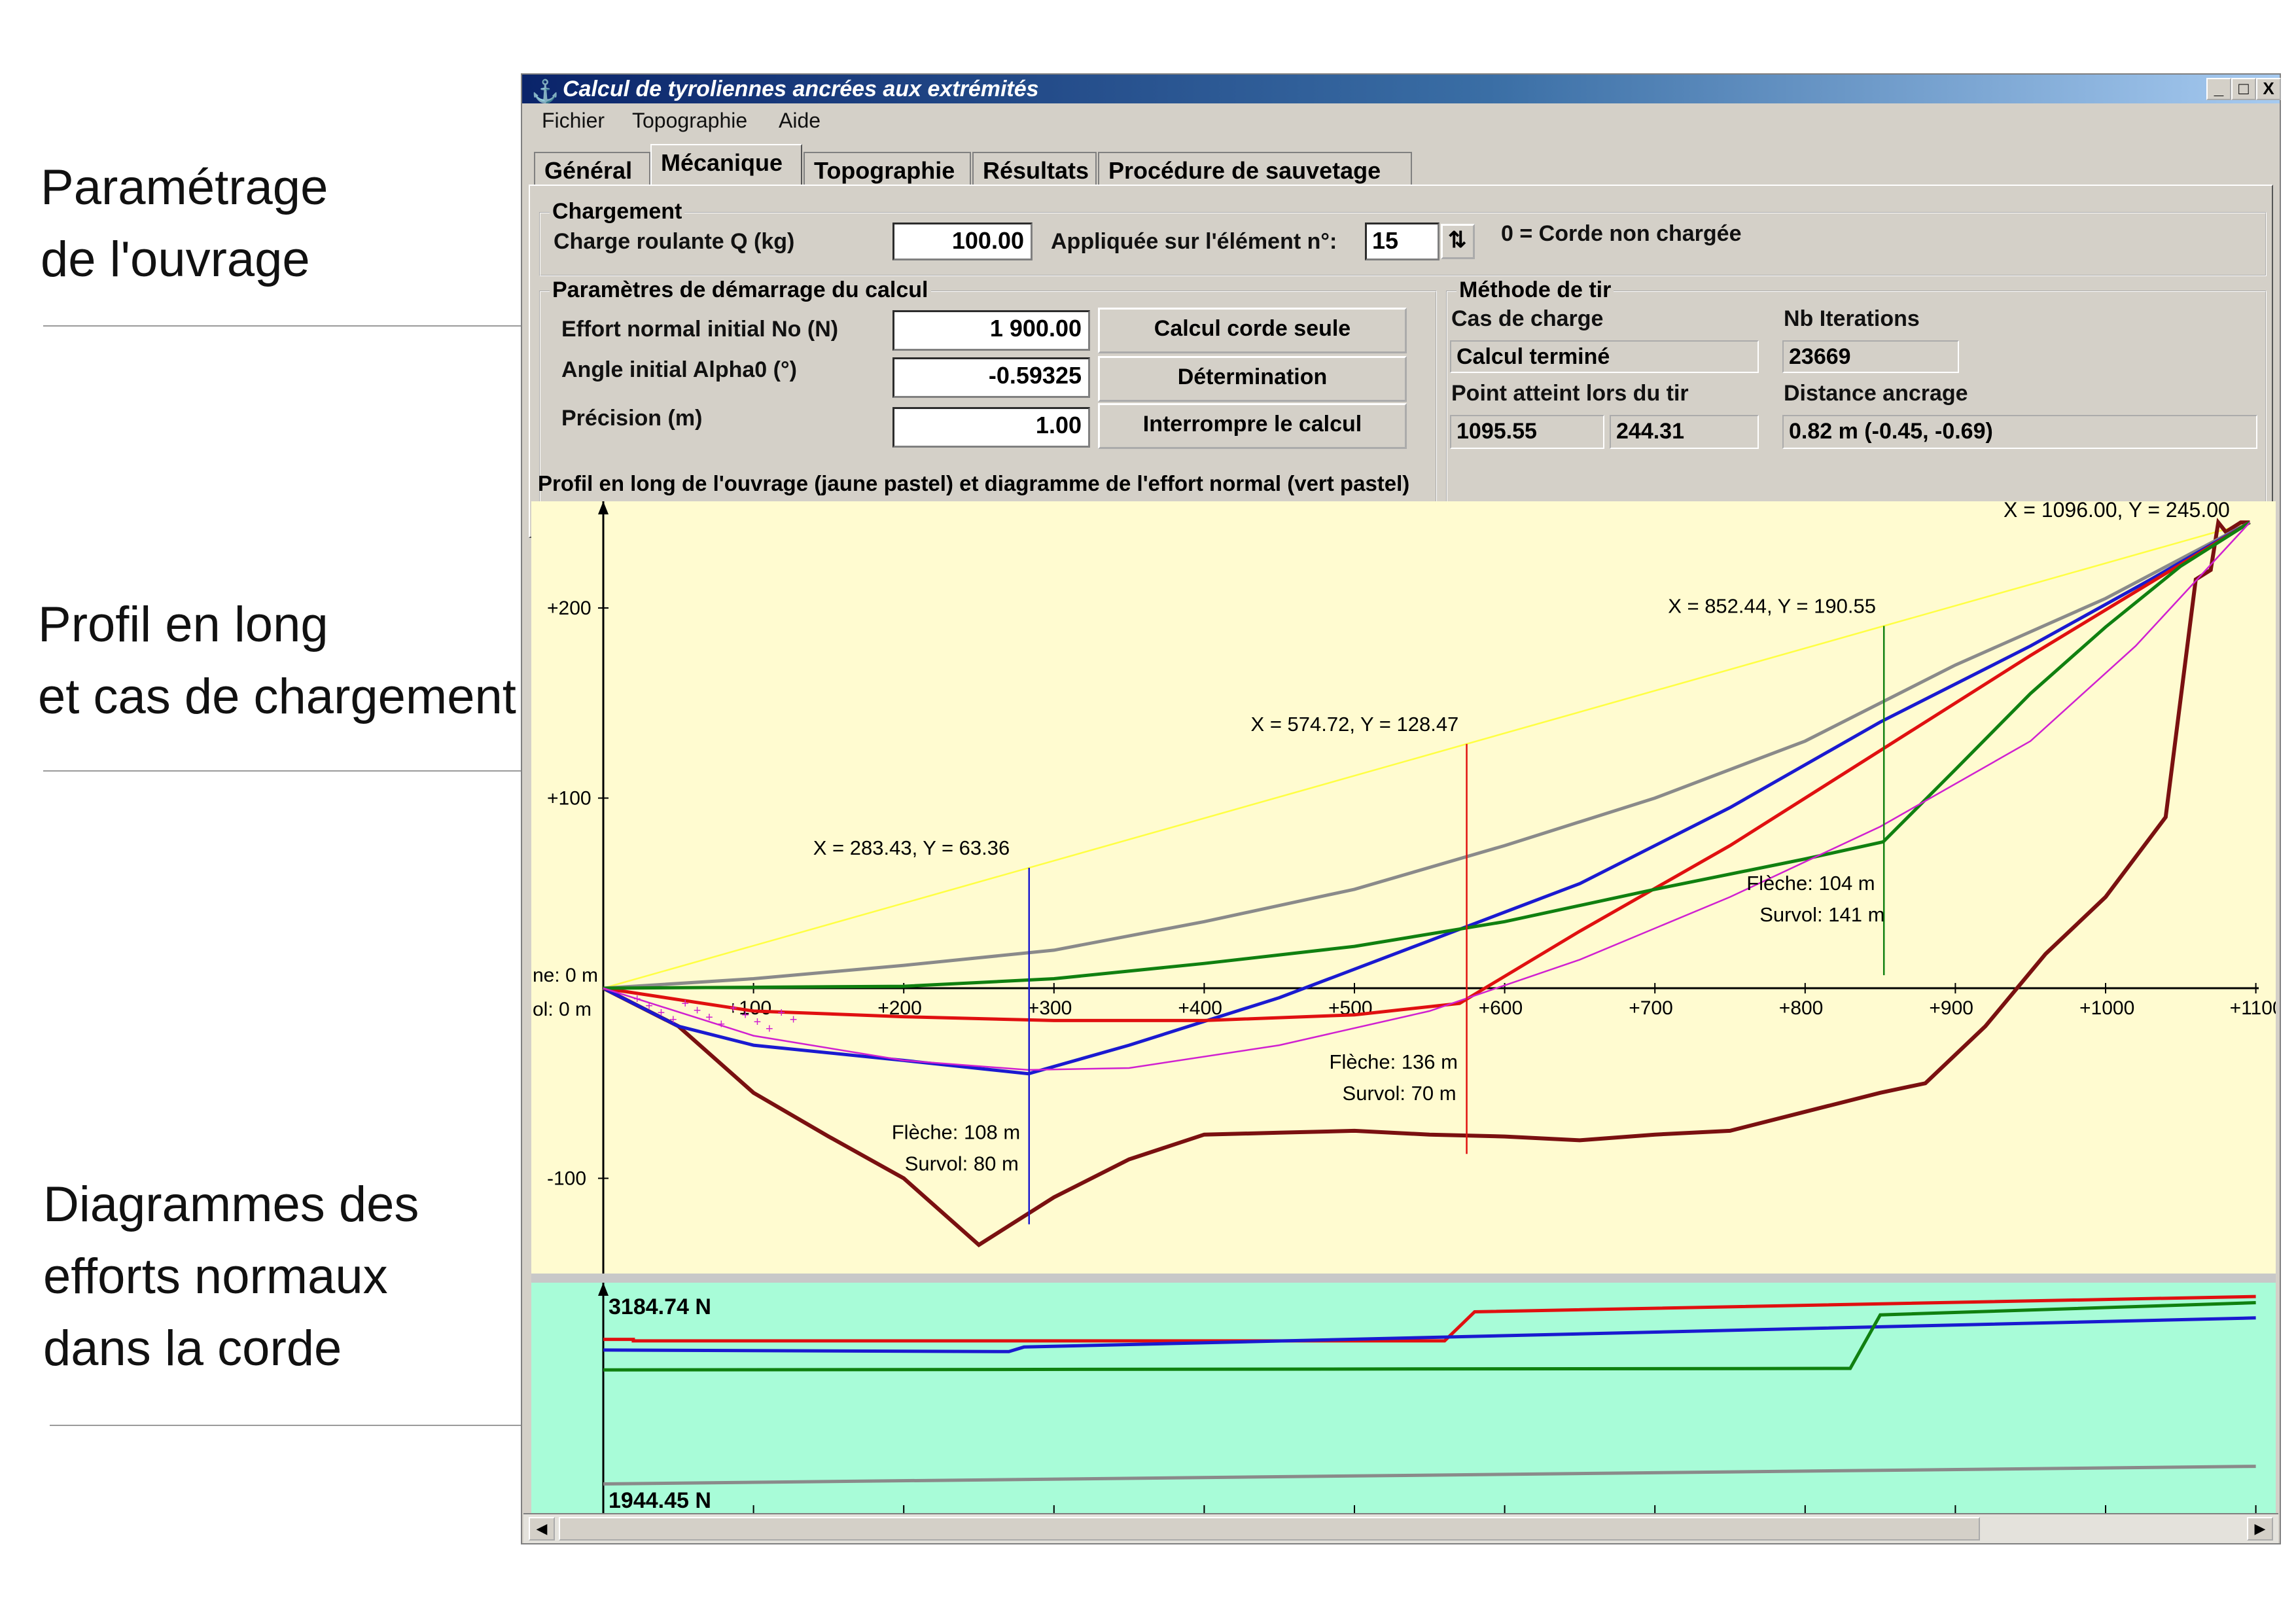  I want to click on point-y-value: 244.31, so click(1684, 432).